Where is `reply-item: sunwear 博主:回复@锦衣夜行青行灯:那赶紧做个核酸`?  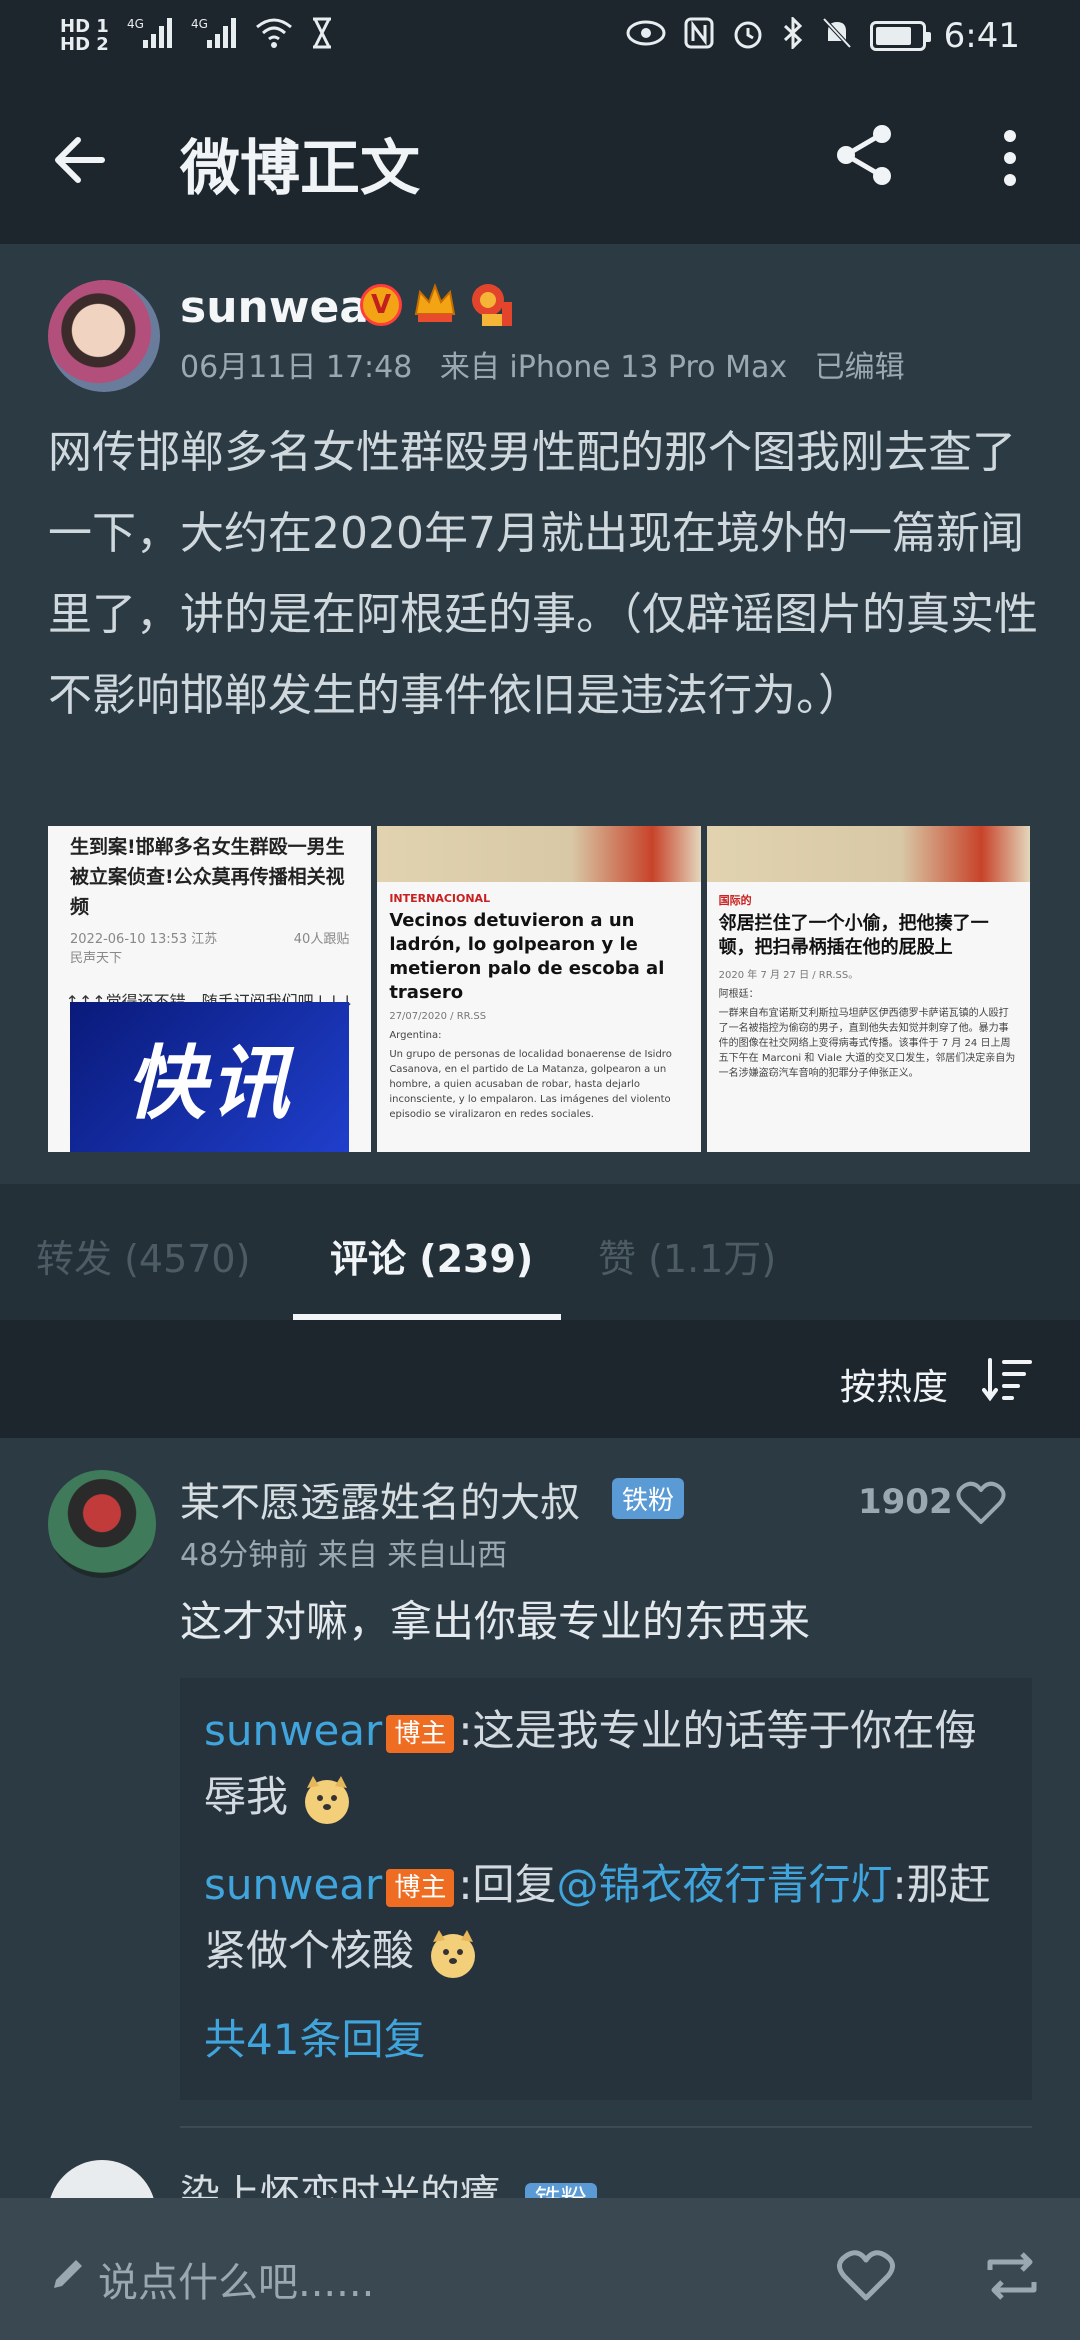
reply-item: sunwear 博主:回复@锦衣夜行青行灯:那赶紧做个核酸 is located at coordinates (606, 1918).